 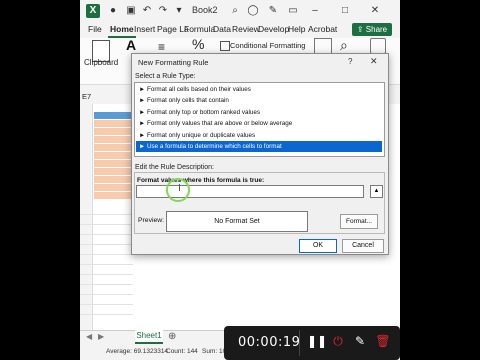 I want to click on next-sheet-icon: ▶, so click(x=101, y=336).